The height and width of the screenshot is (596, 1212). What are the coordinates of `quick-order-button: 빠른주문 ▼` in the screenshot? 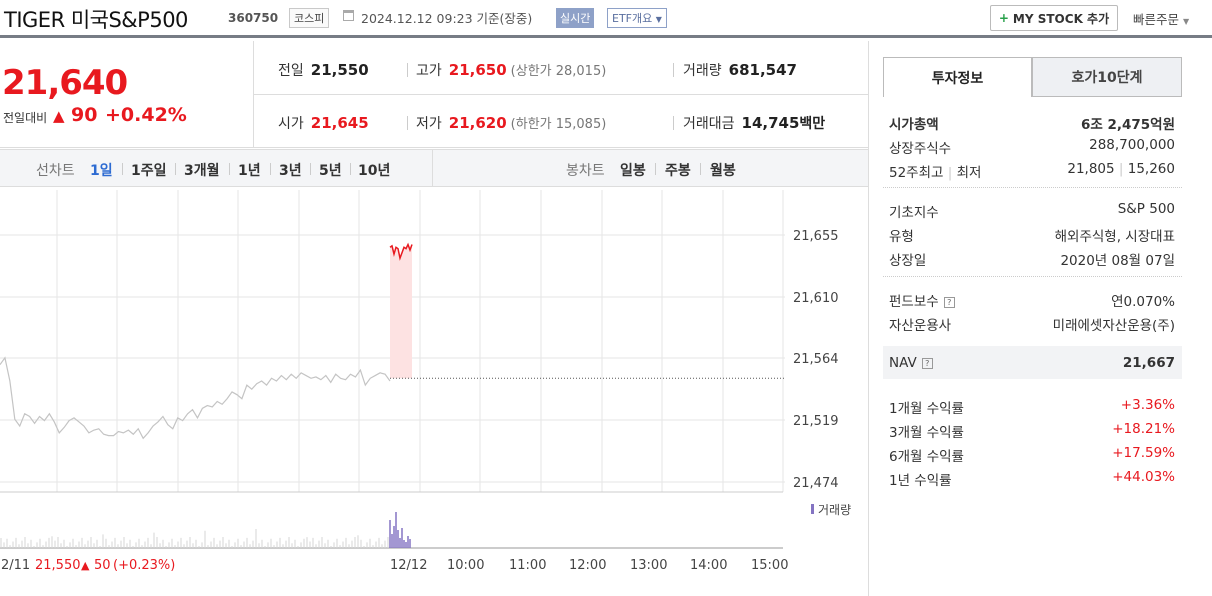 It's located at (1161, 18).